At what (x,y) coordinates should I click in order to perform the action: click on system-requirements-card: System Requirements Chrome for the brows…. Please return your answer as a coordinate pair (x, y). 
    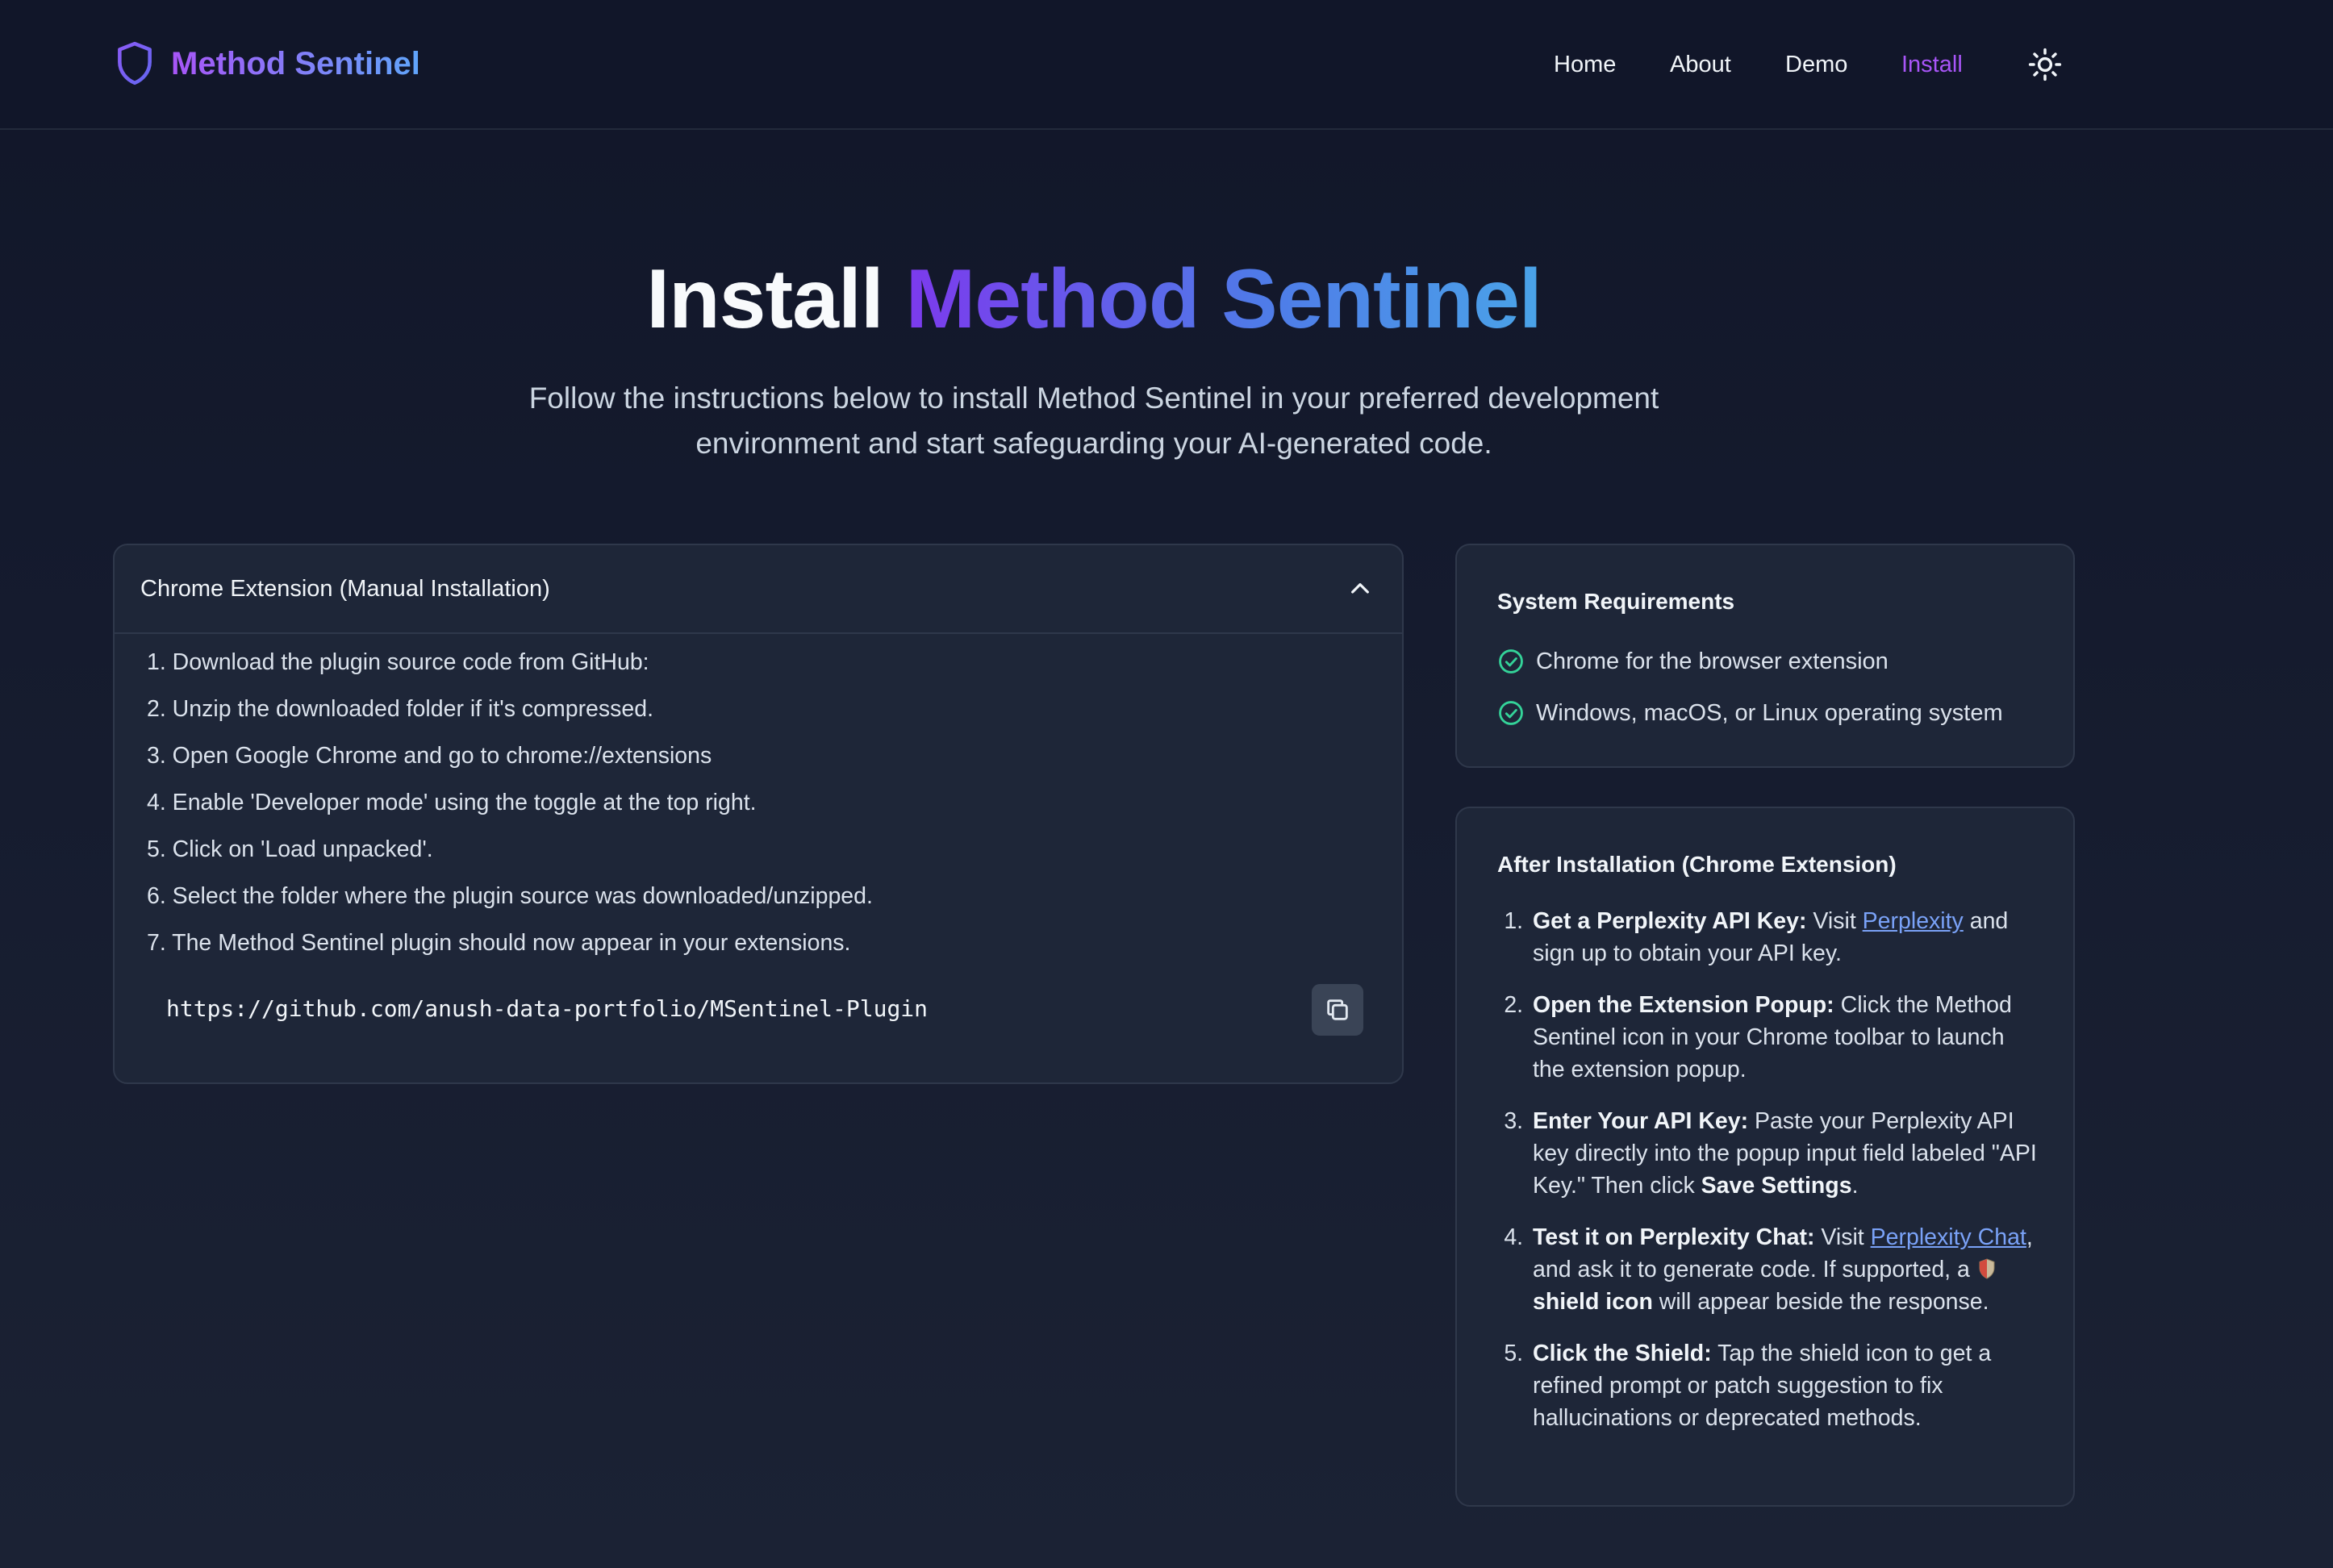
    Looking at the image, I should click on (1765, 656).